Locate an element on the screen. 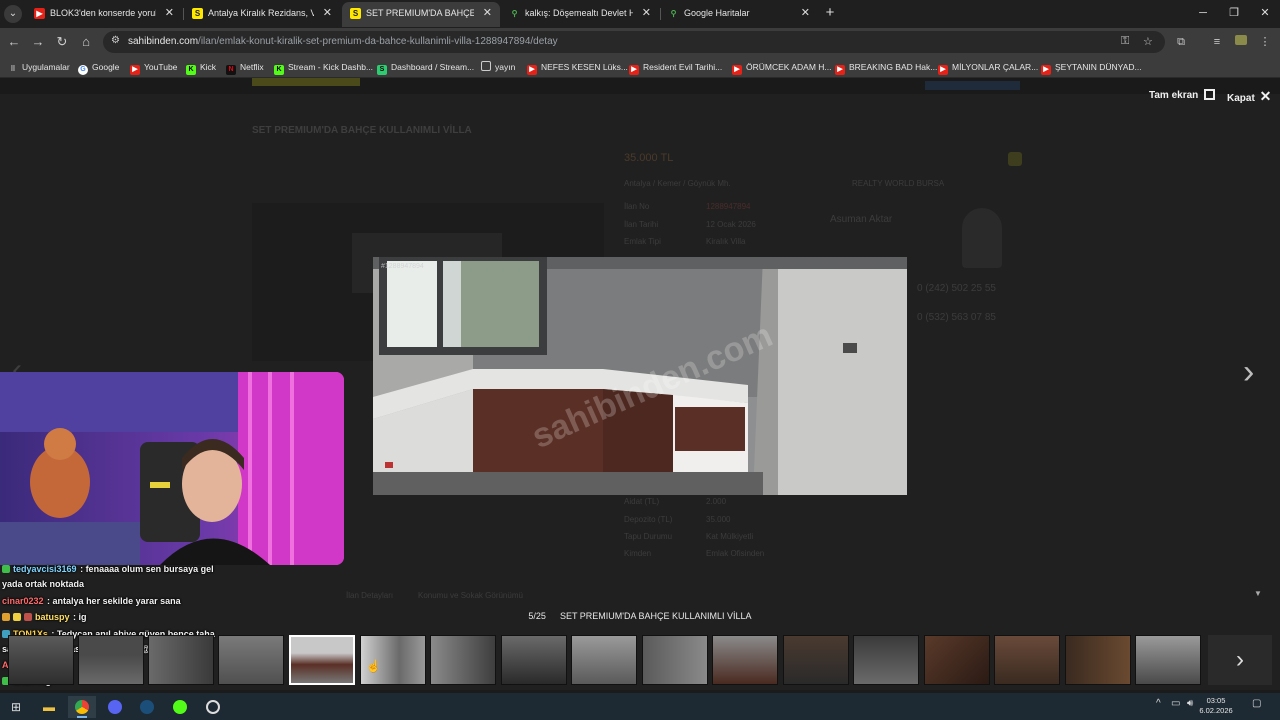 This screenshot has width=1280, height=720. photo-listing-id: #1288947894 is located at coordinates (402, 266).